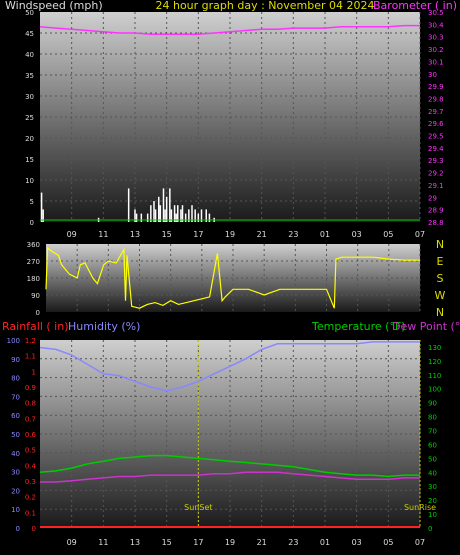  What do you see at coordinates (434, 390) in the screenshot?
I see `temperature-tick: 100` at bounding box center [434, 390].